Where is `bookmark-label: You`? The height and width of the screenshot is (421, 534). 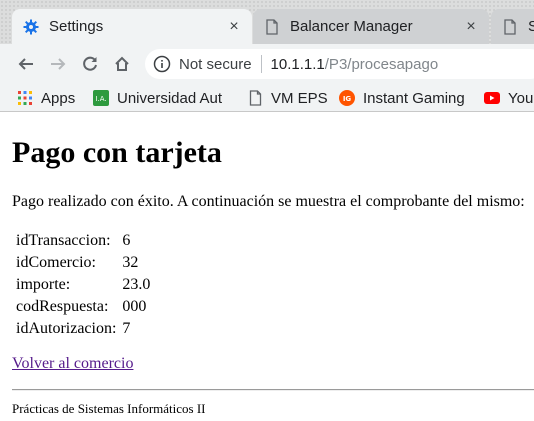
bookmark-label: You is located at coordinates (521, 98).